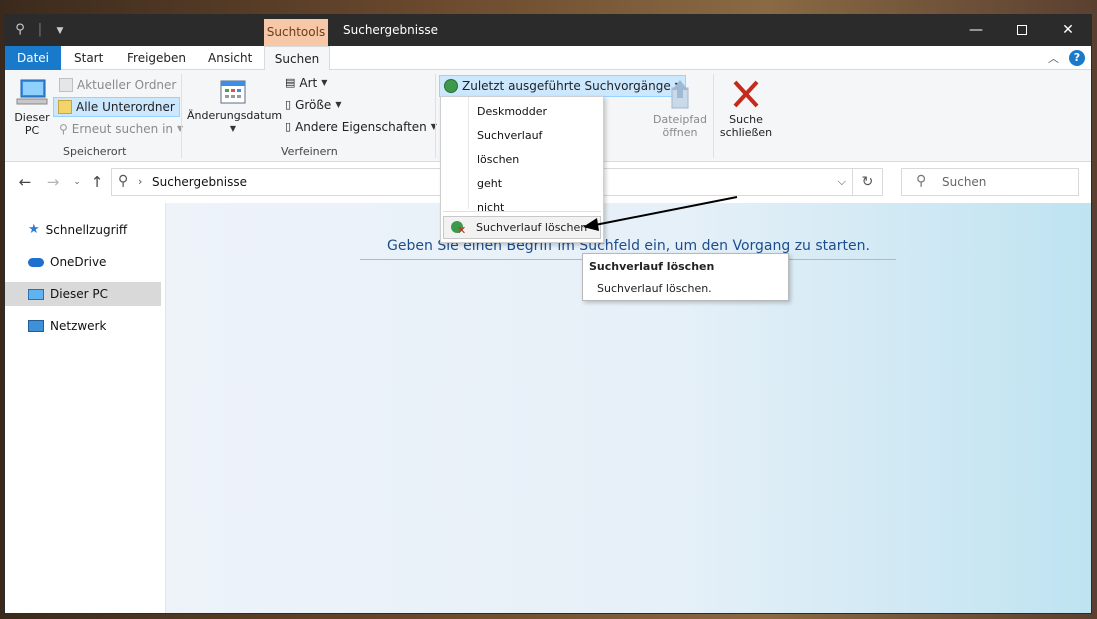 This screenshot has height=619, width=1097. I want to click on up-button: ↑, so click(97, 182).